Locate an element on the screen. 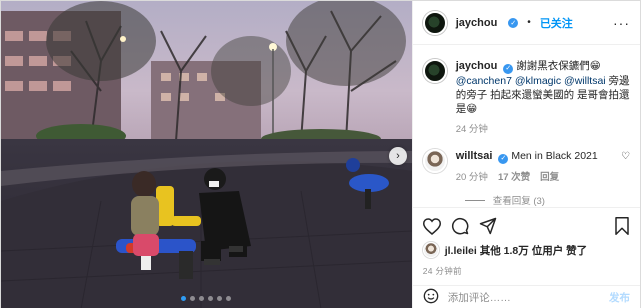 The height and width of the screenshot is (308, 641). chevron-right-icon: › is located at coordinates (398, 156).